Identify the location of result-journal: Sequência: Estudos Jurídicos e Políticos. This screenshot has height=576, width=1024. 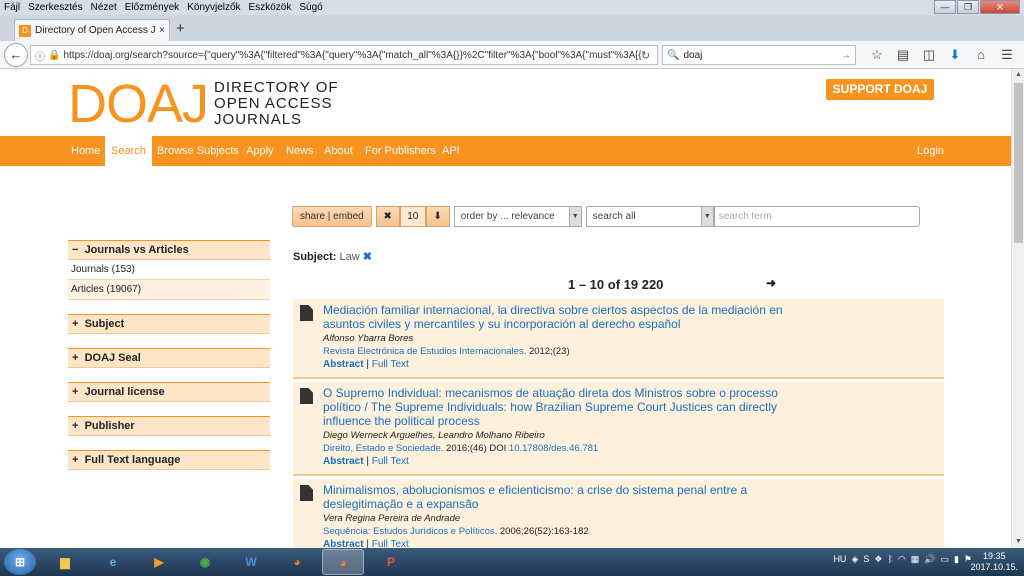
(409, 531).